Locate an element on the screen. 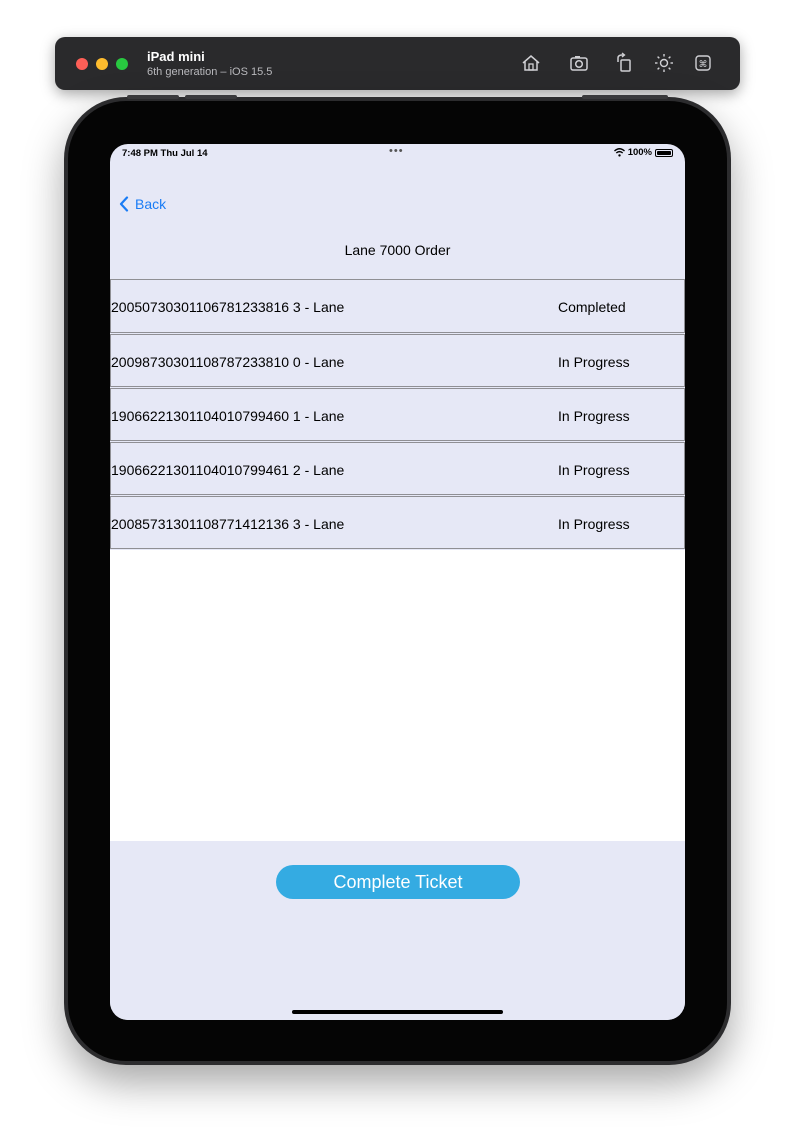 This screenshot has height=1147, width=795. order-id: 19066221301104010799460 1 - Lane is located at coordinates (228, 416).